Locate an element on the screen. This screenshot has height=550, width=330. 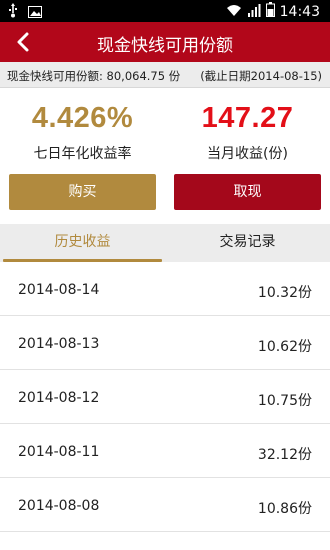
cutoff-date: (截止日期2014-08-15) is located at coordinates (261, 76).